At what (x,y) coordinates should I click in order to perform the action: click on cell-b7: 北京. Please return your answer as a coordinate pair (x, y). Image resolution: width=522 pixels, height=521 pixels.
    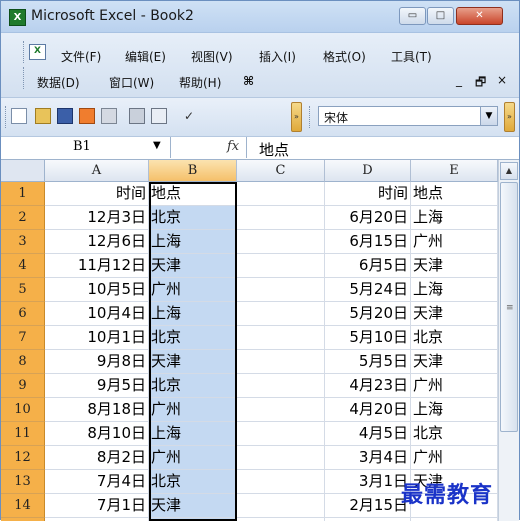
    Looking at the image, I should click on (193, 338).